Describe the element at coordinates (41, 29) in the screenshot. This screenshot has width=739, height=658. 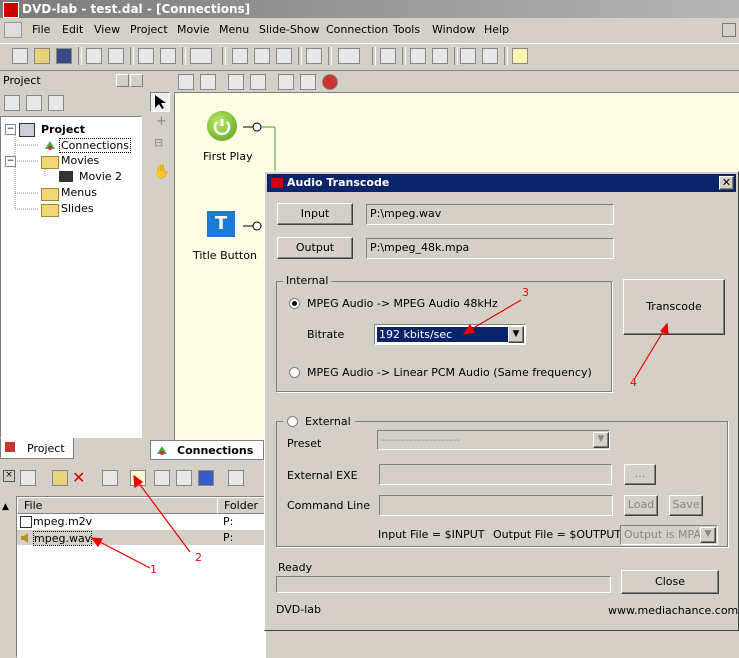
I see `menu-file: File` at that location.